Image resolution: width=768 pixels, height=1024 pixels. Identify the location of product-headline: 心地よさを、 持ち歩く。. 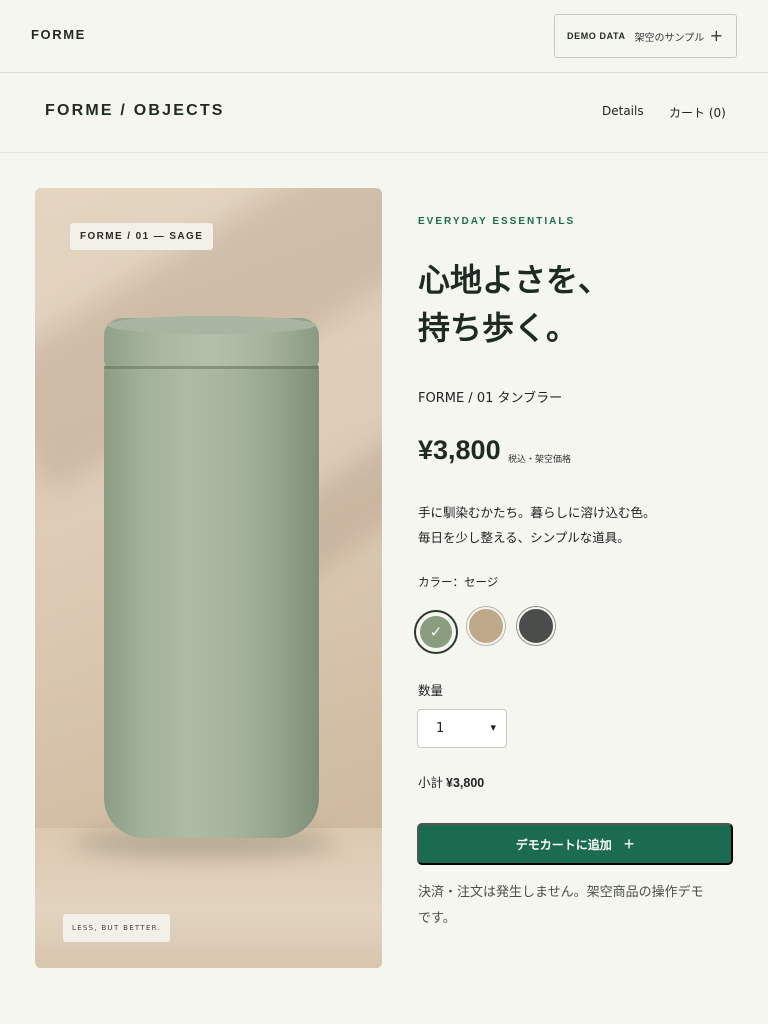
(583, 304).